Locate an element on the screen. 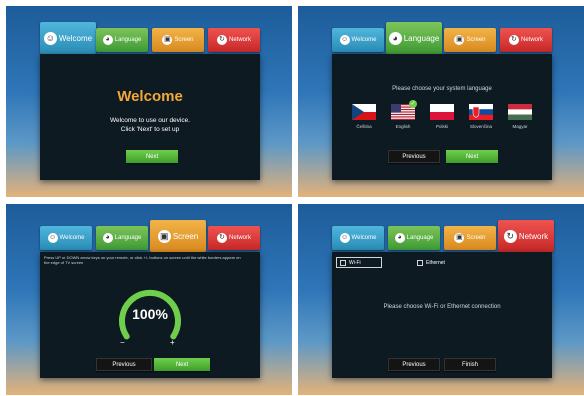  language-option-hungarian: Magyar is located at coordinates (520, 116).